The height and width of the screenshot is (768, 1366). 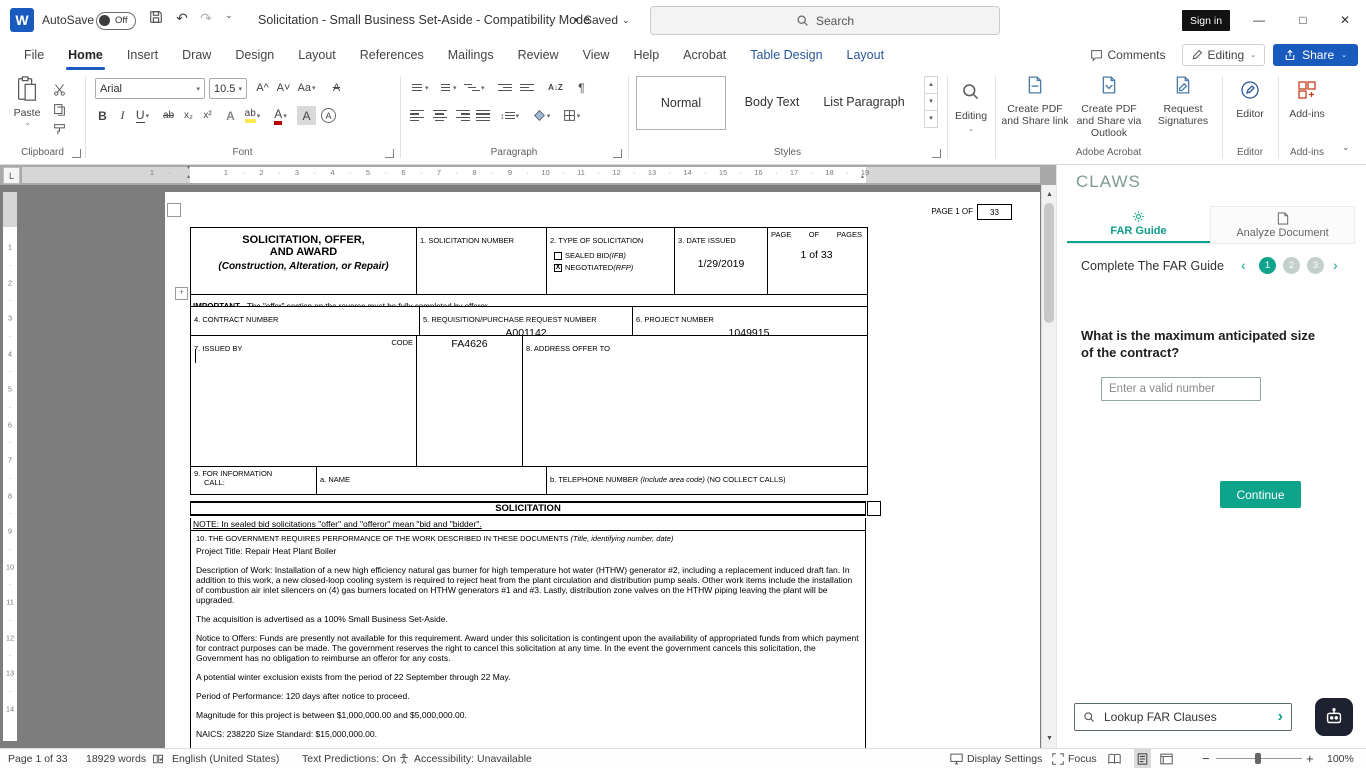 I want to click on styles-gallery-up-button: ▴, so click(x=931, y=85).